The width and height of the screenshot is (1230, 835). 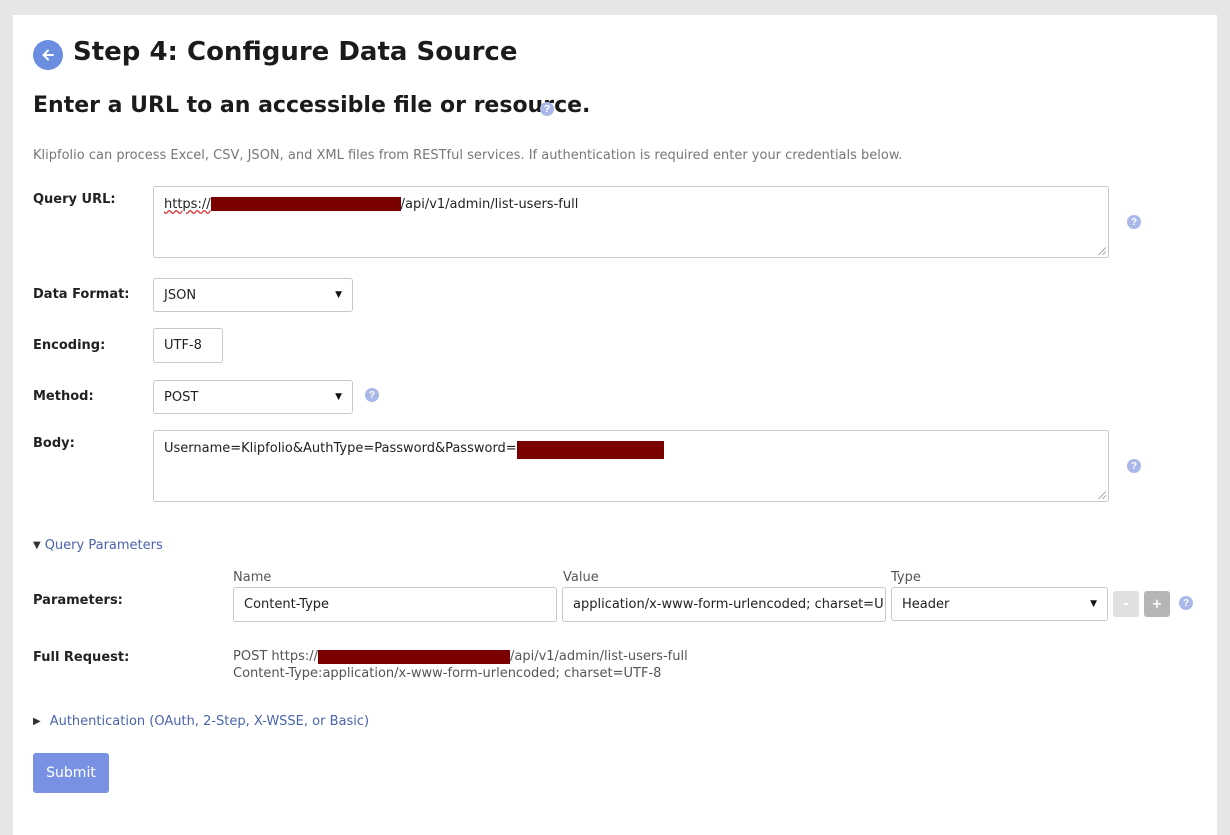 I want to click on param-name-input: Content-Type, so click(x=395, y=604).